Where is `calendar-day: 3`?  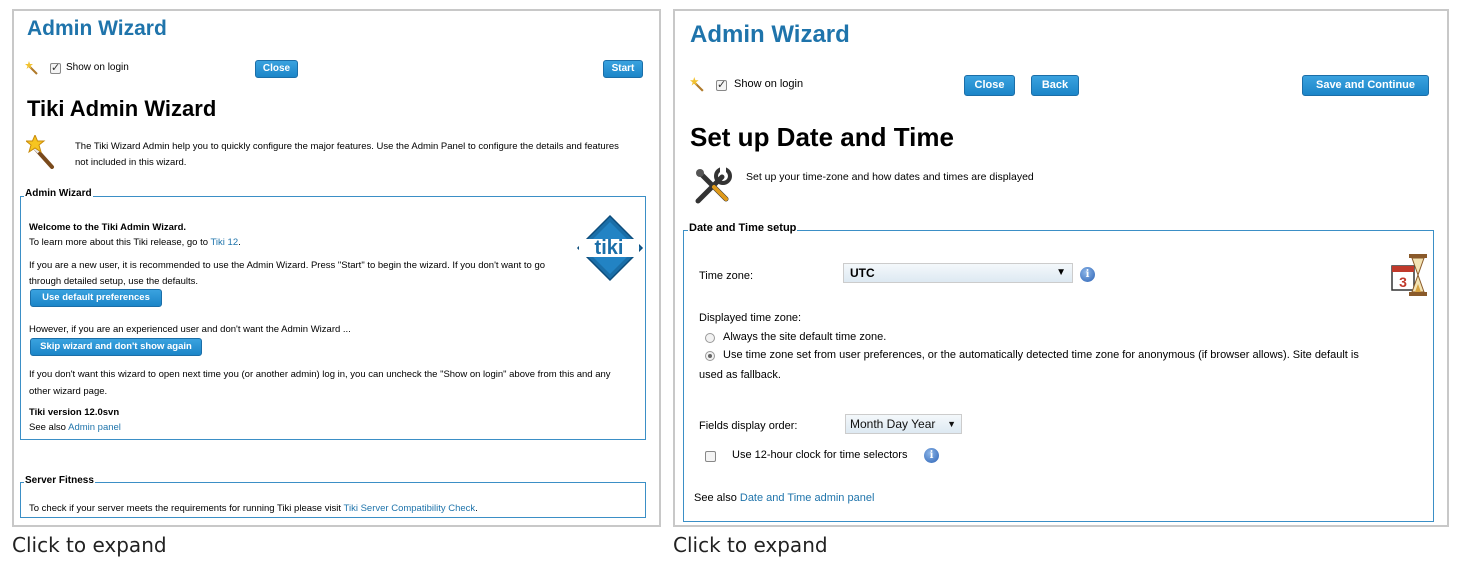
calendar-day: 3 is located at coordinates (1403, 282).